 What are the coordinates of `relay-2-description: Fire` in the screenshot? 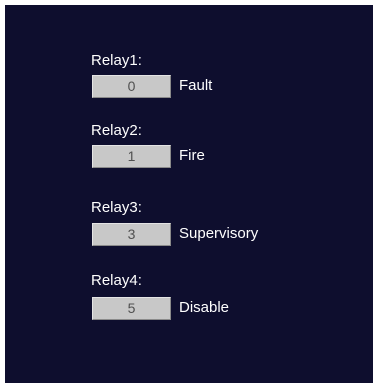 It's located at (192, 155).